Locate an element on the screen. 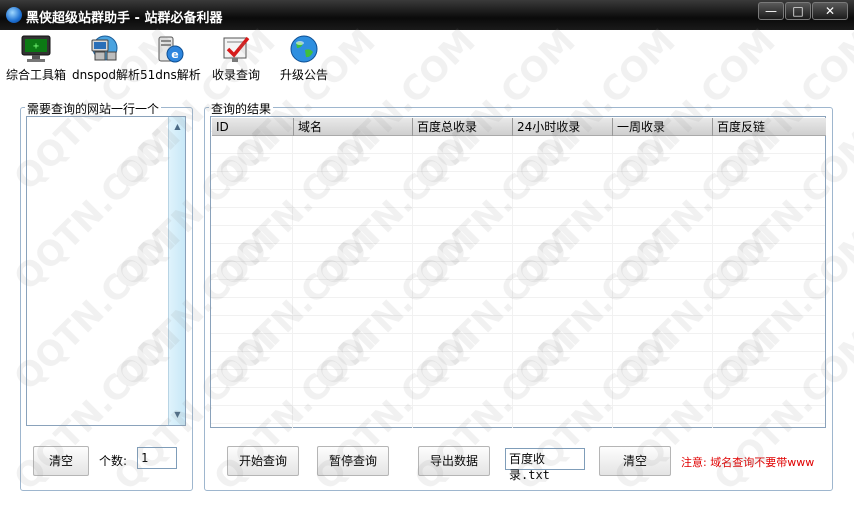 The width and height of the screenshot is (854, 516). column-header-week: 一周收录 is located at coordinates (662, 127).